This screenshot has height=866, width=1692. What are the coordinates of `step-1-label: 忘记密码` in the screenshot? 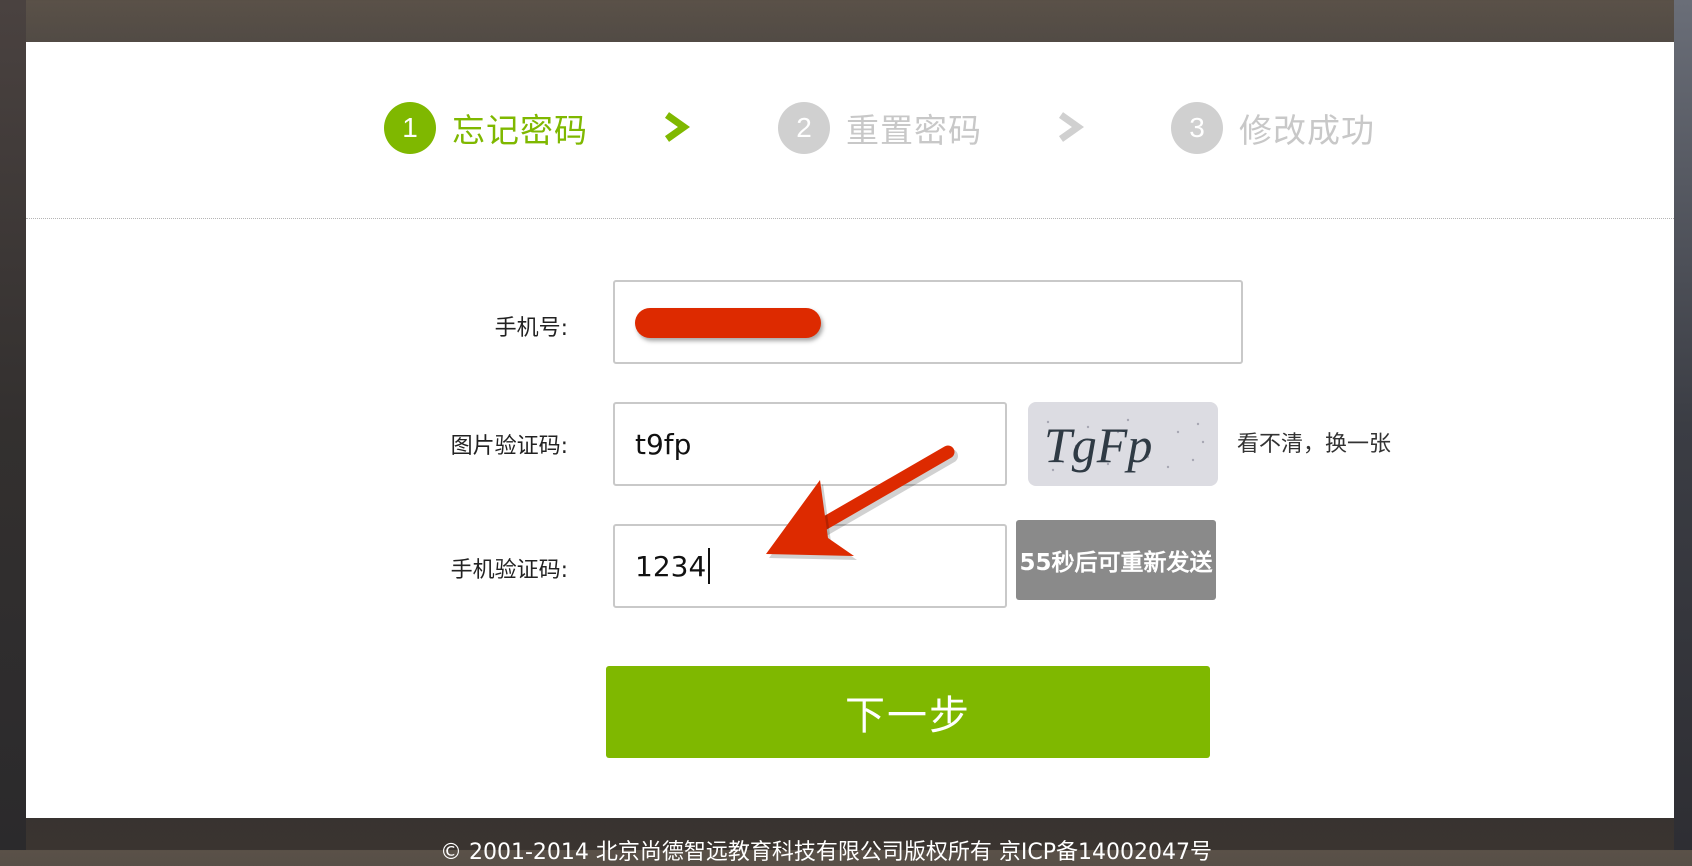 It's located at (520, 130).